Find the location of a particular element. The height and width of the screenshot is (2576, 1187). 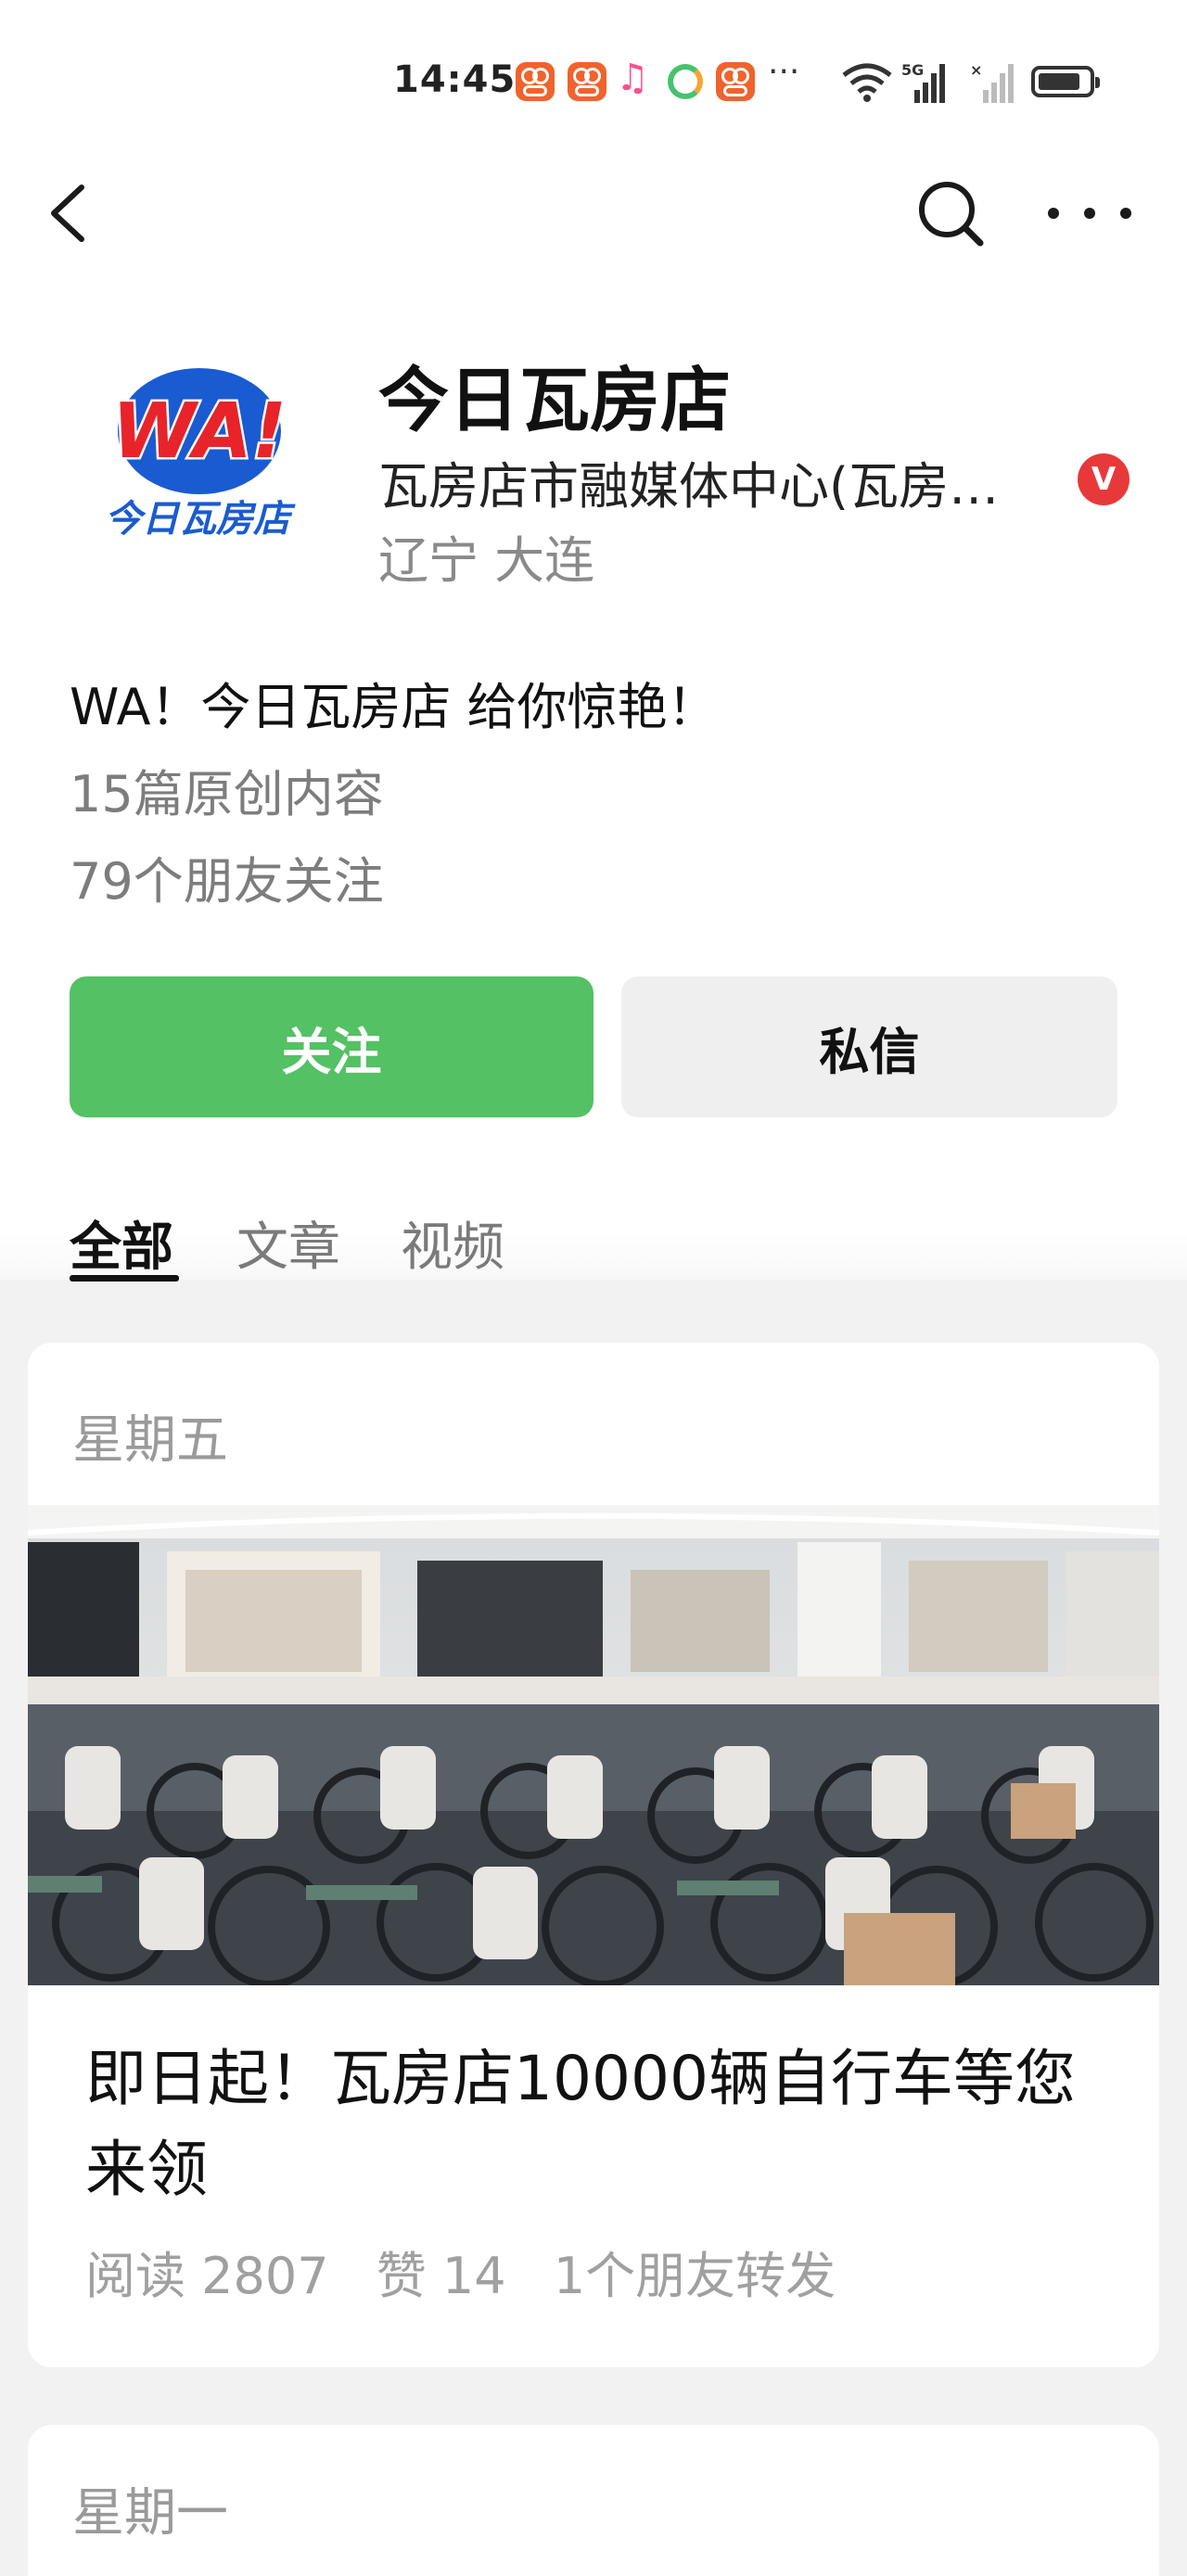

signal-icon: × is located at coordinates (992, 82).